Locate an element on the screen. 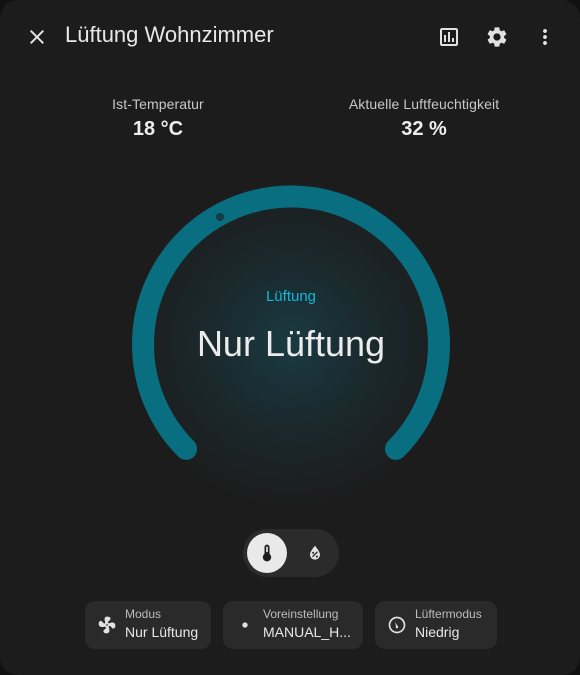 The image size is (580, 675). thermometer-icon is located at coordinates (267, 553).